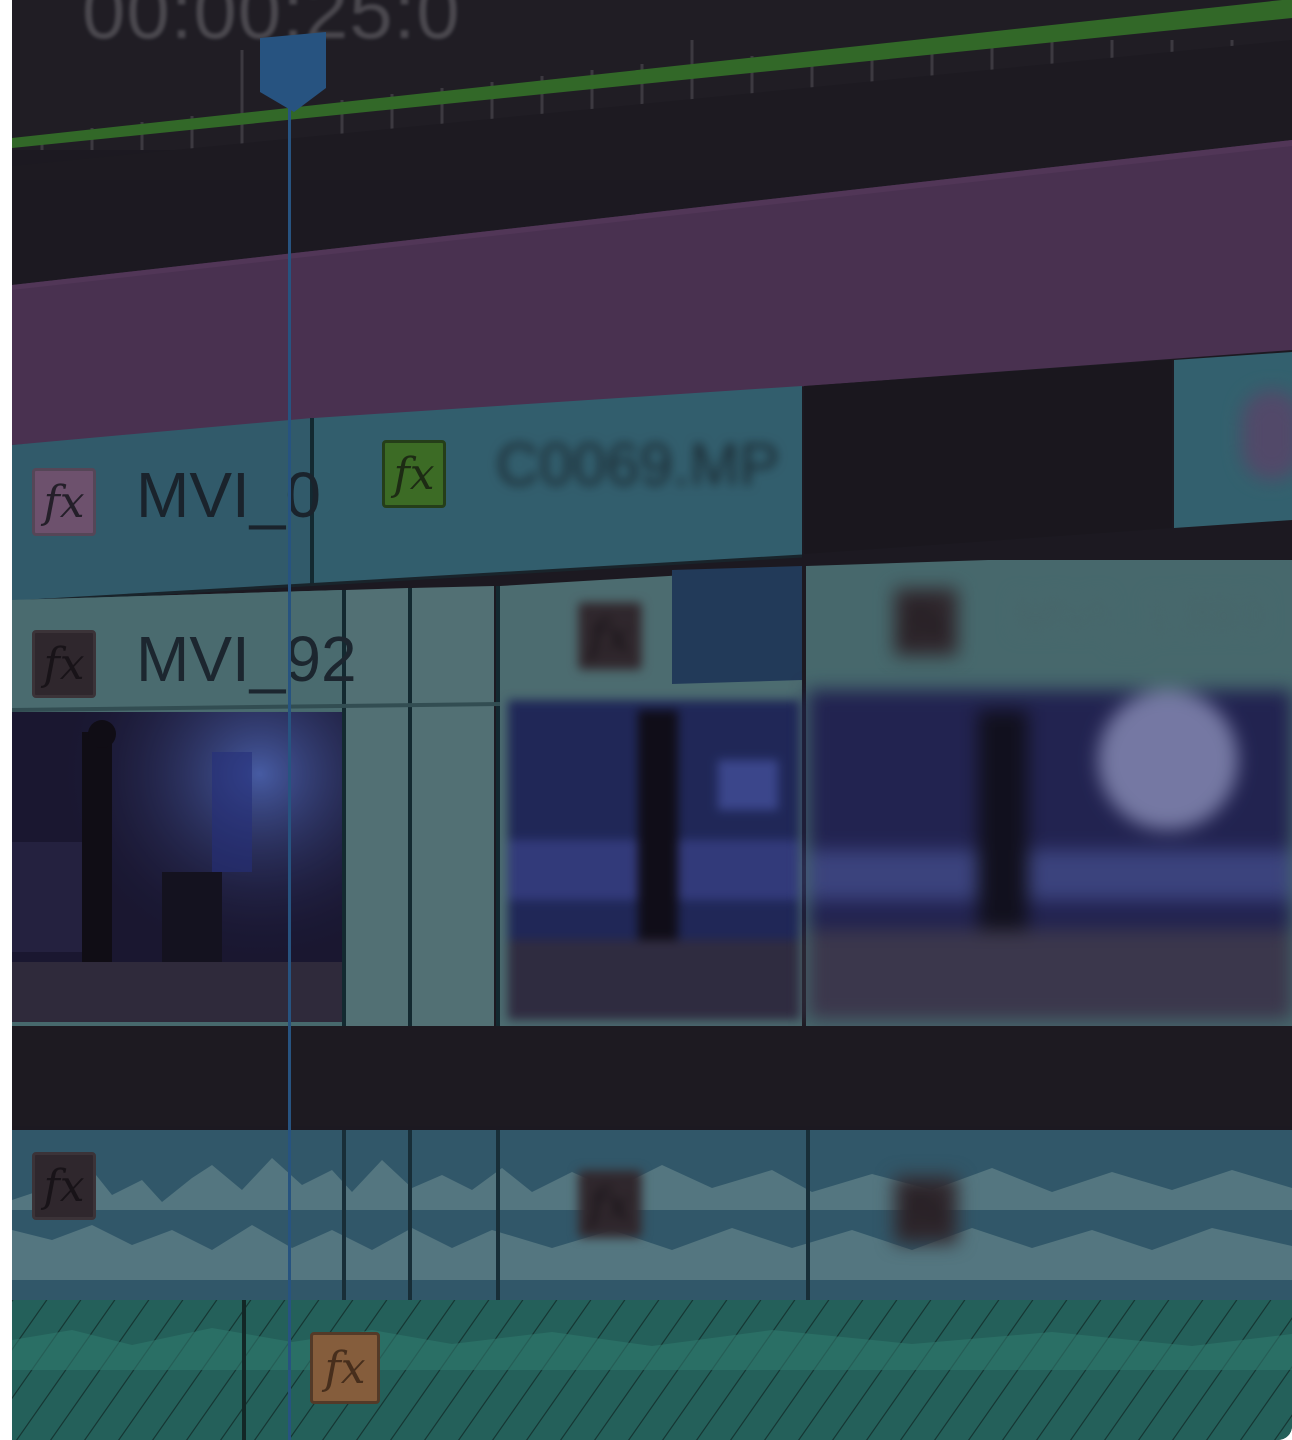 The height and width of the screenshot is (1440, 1292). I want to click on playhead-line, so click(289, 768).